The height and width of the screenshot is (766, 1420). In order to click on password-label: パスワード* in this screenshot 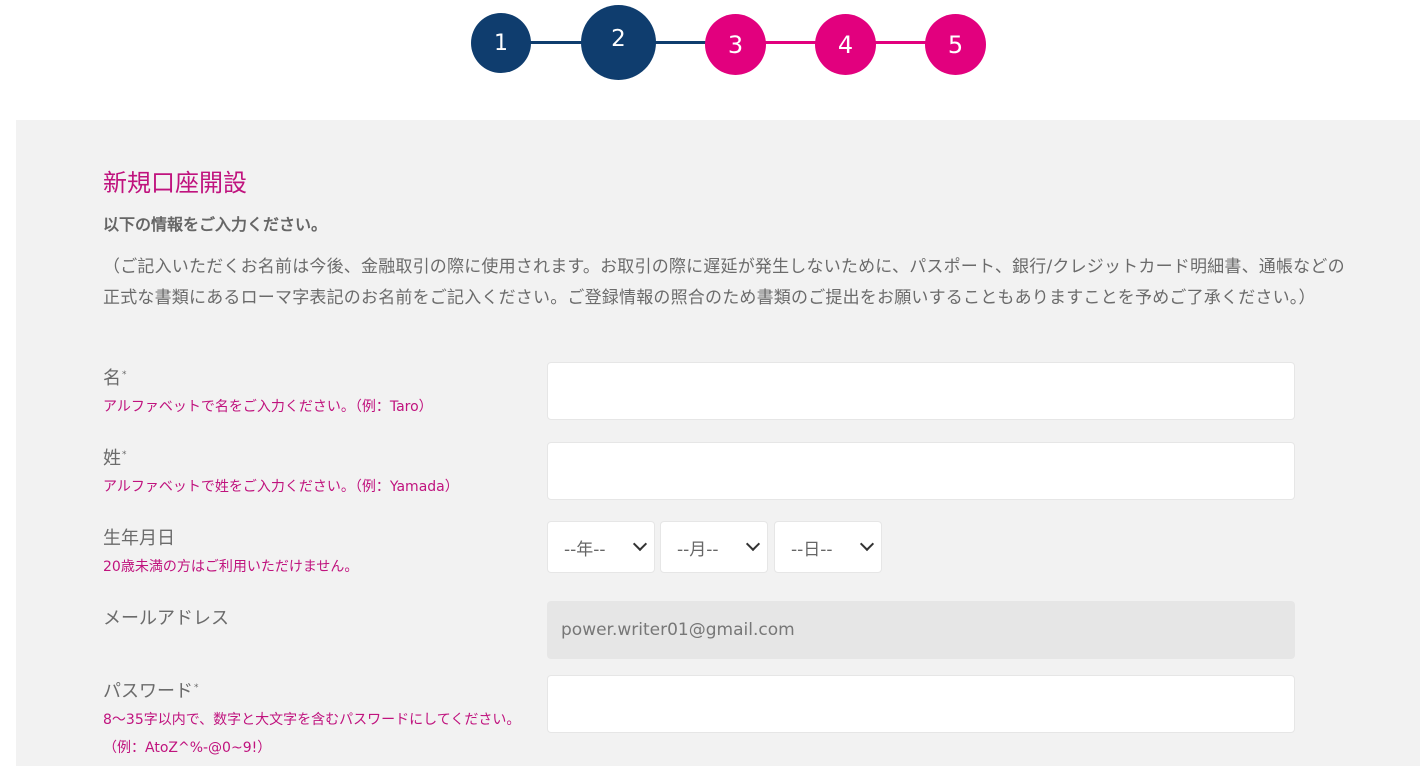, I will do `click(151, 690)`.